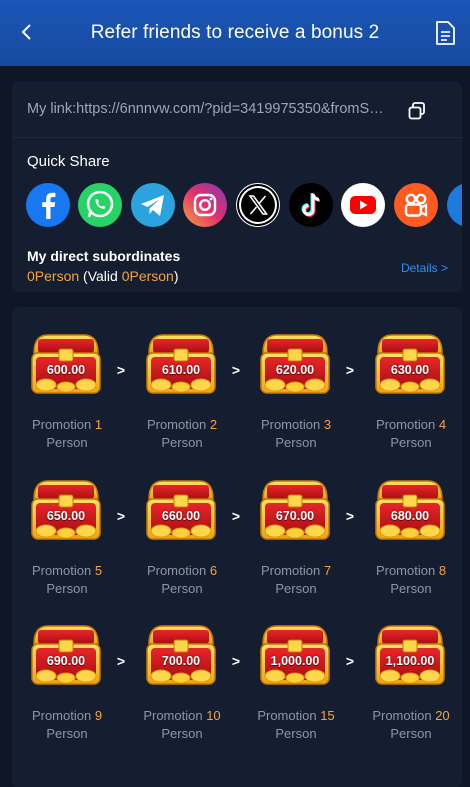 The image size is (470, 787). What do you see at coordinates (410, 370) in the screenshot?
I see `bonus-amount: 630.00` at bounding box center [410, 370].